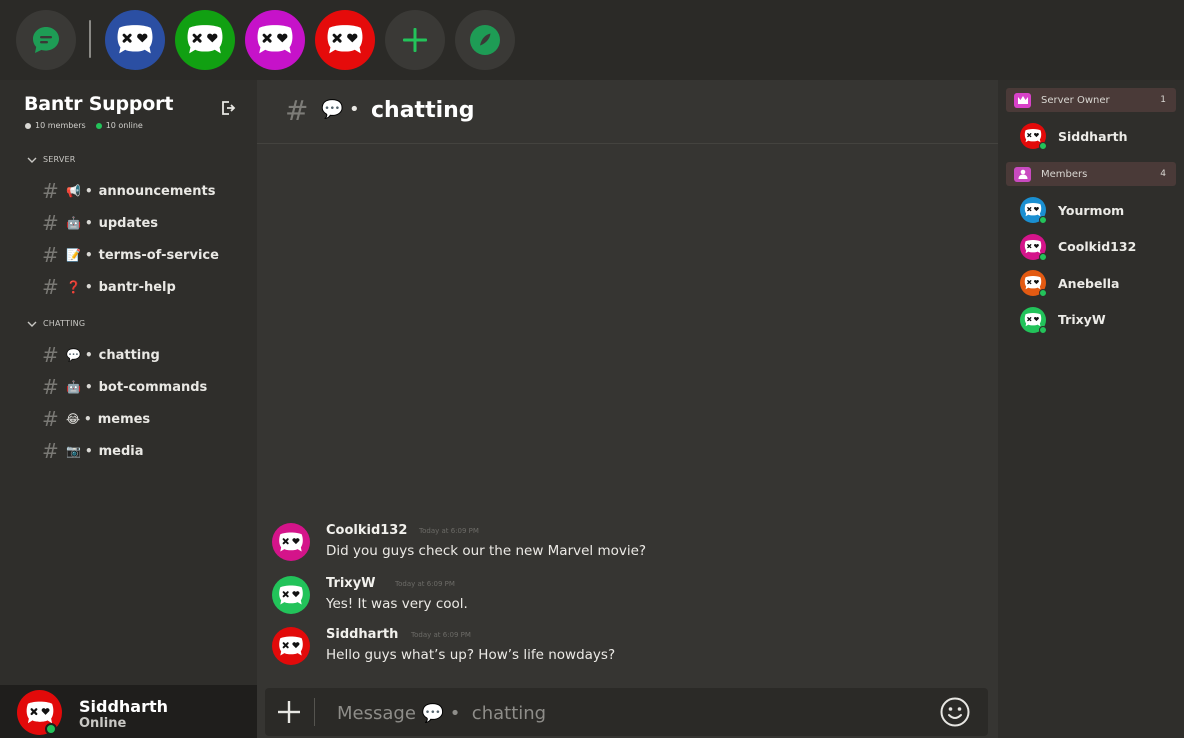  I want to click on home-button, so click(46, 40).